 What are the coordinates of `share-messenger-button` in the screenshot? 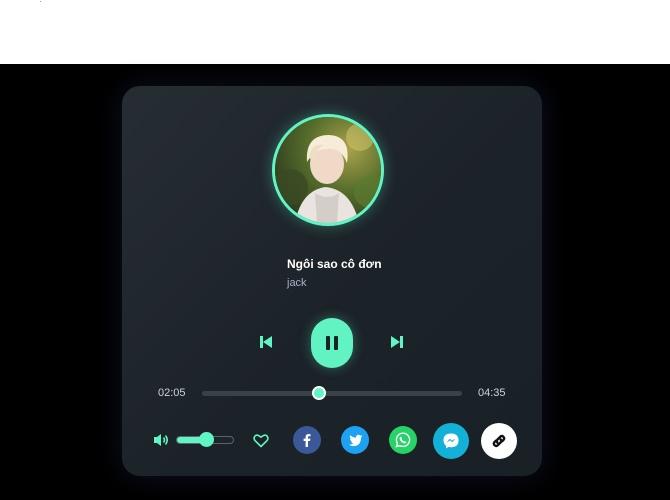 It's located at (451, 441).